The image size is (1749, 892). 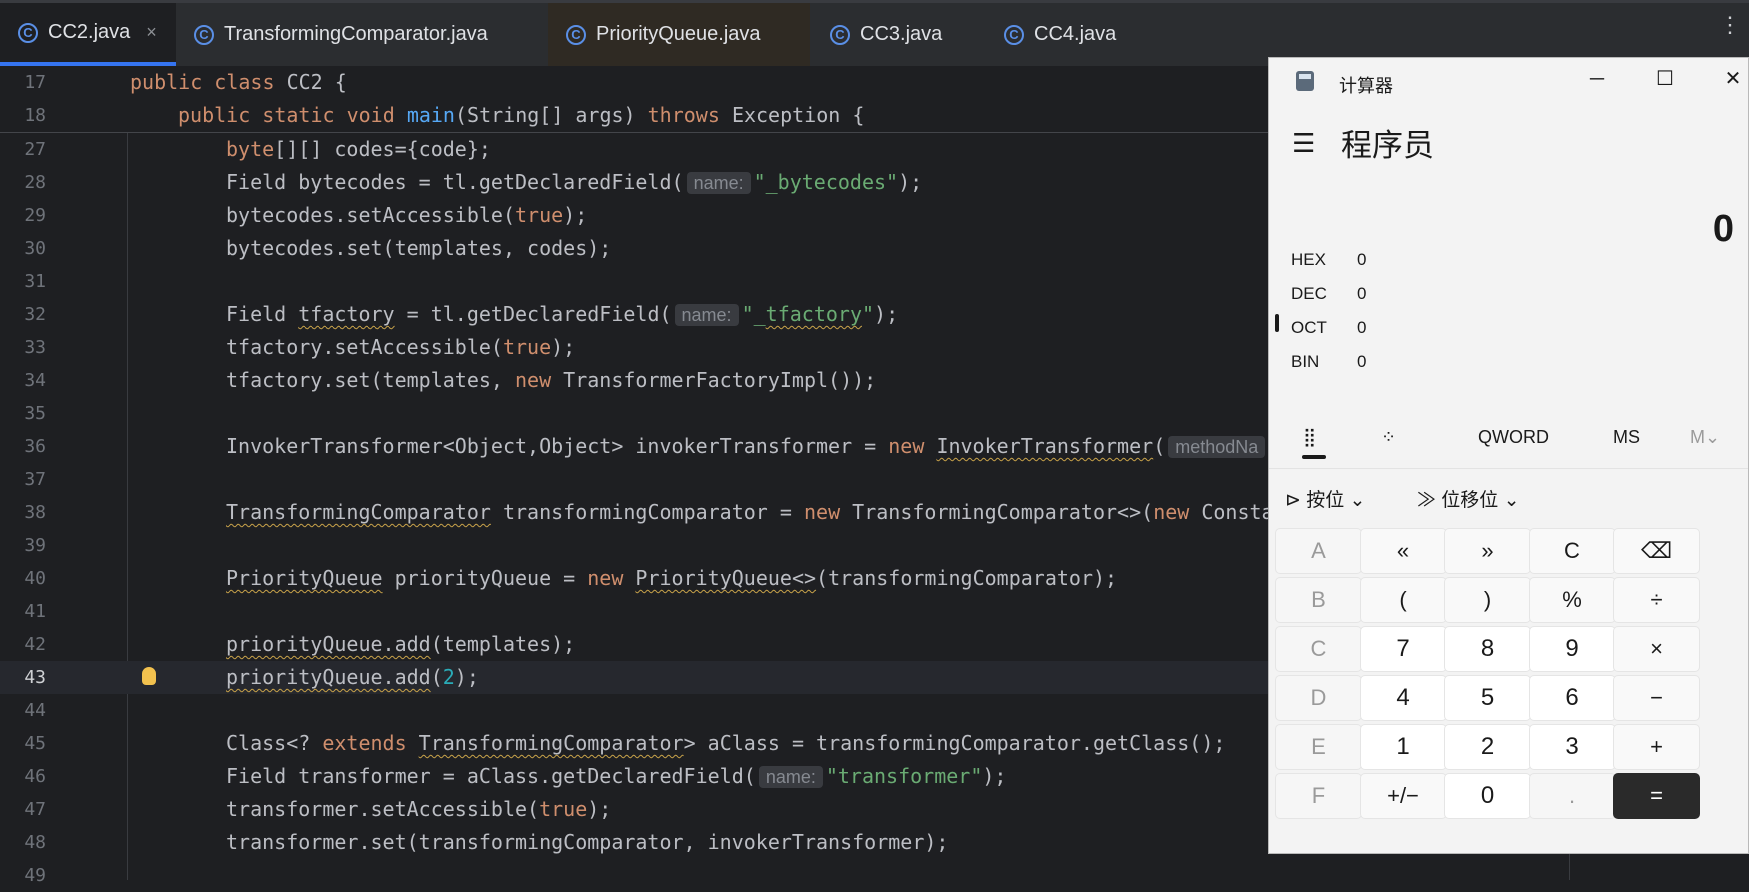 I want to click on line-number: 27, so click(x=35, y=149).